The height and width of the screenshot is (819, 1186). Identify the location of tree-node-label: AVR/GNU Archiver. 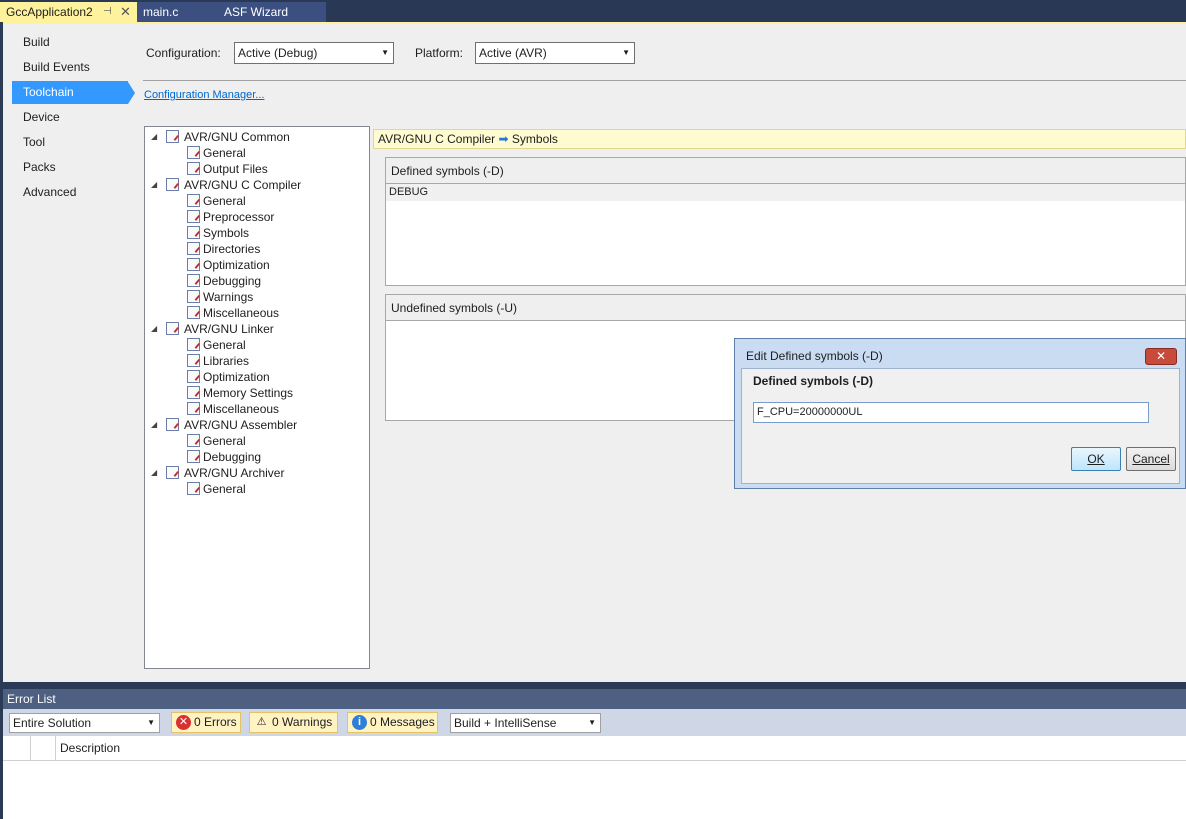
(234, 473).